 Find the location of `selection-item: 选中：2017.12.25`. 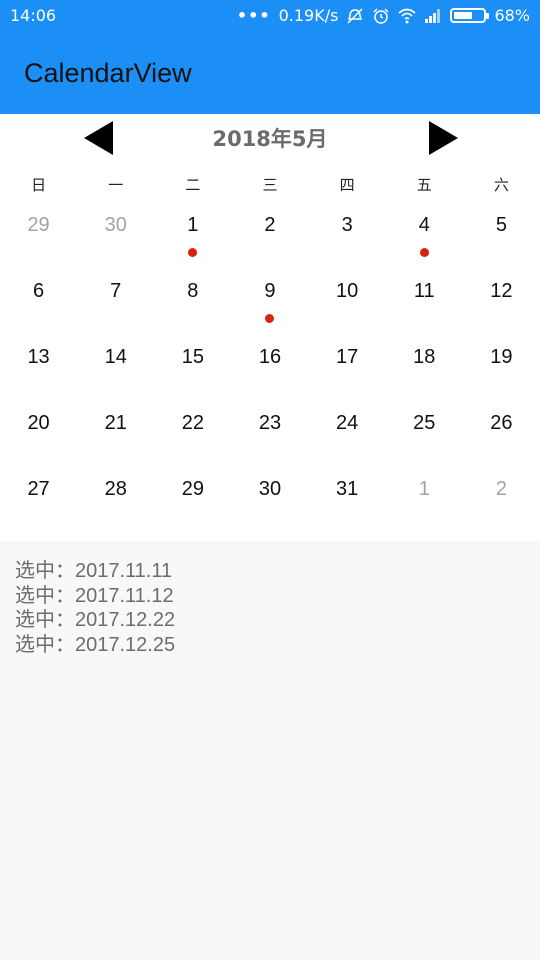

selection-item: 选中：2017.12.25 is located at coordinates (95, 644).